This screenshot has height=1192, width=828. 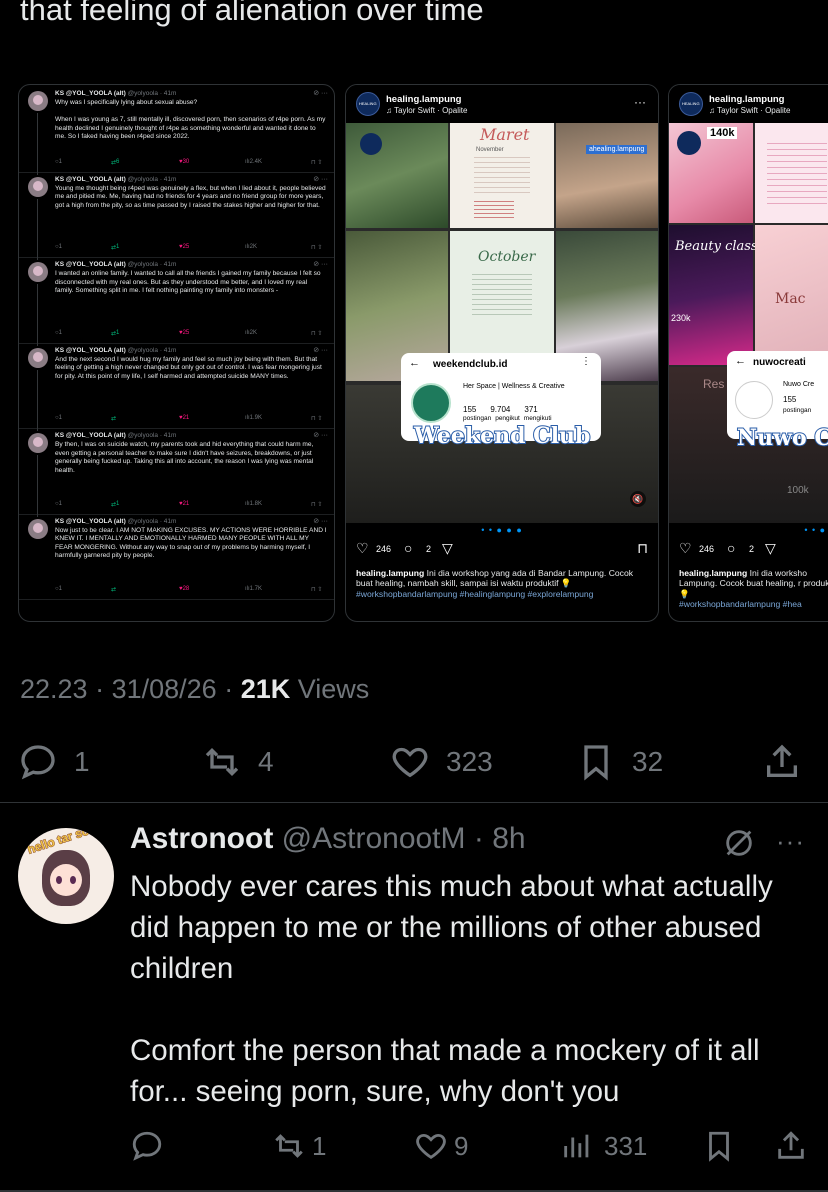 I want to click on tweet-date: 31/08/26, so click(x=164, y=689).